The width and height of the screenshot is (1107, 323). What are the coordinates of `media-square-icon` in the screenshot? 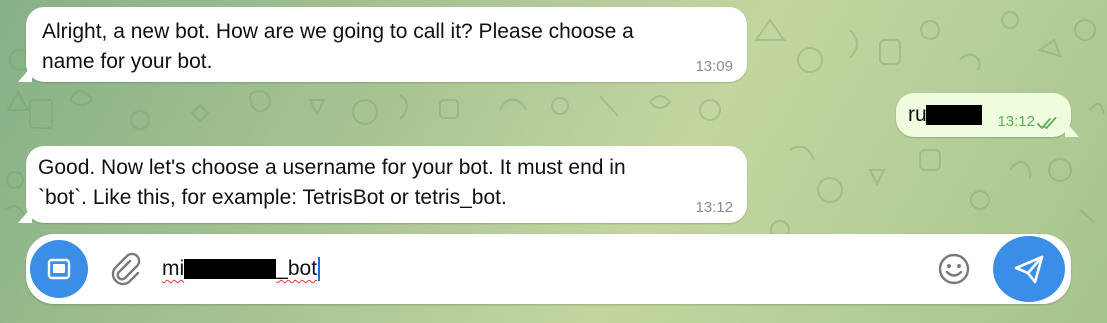 It's located at (59, 269).